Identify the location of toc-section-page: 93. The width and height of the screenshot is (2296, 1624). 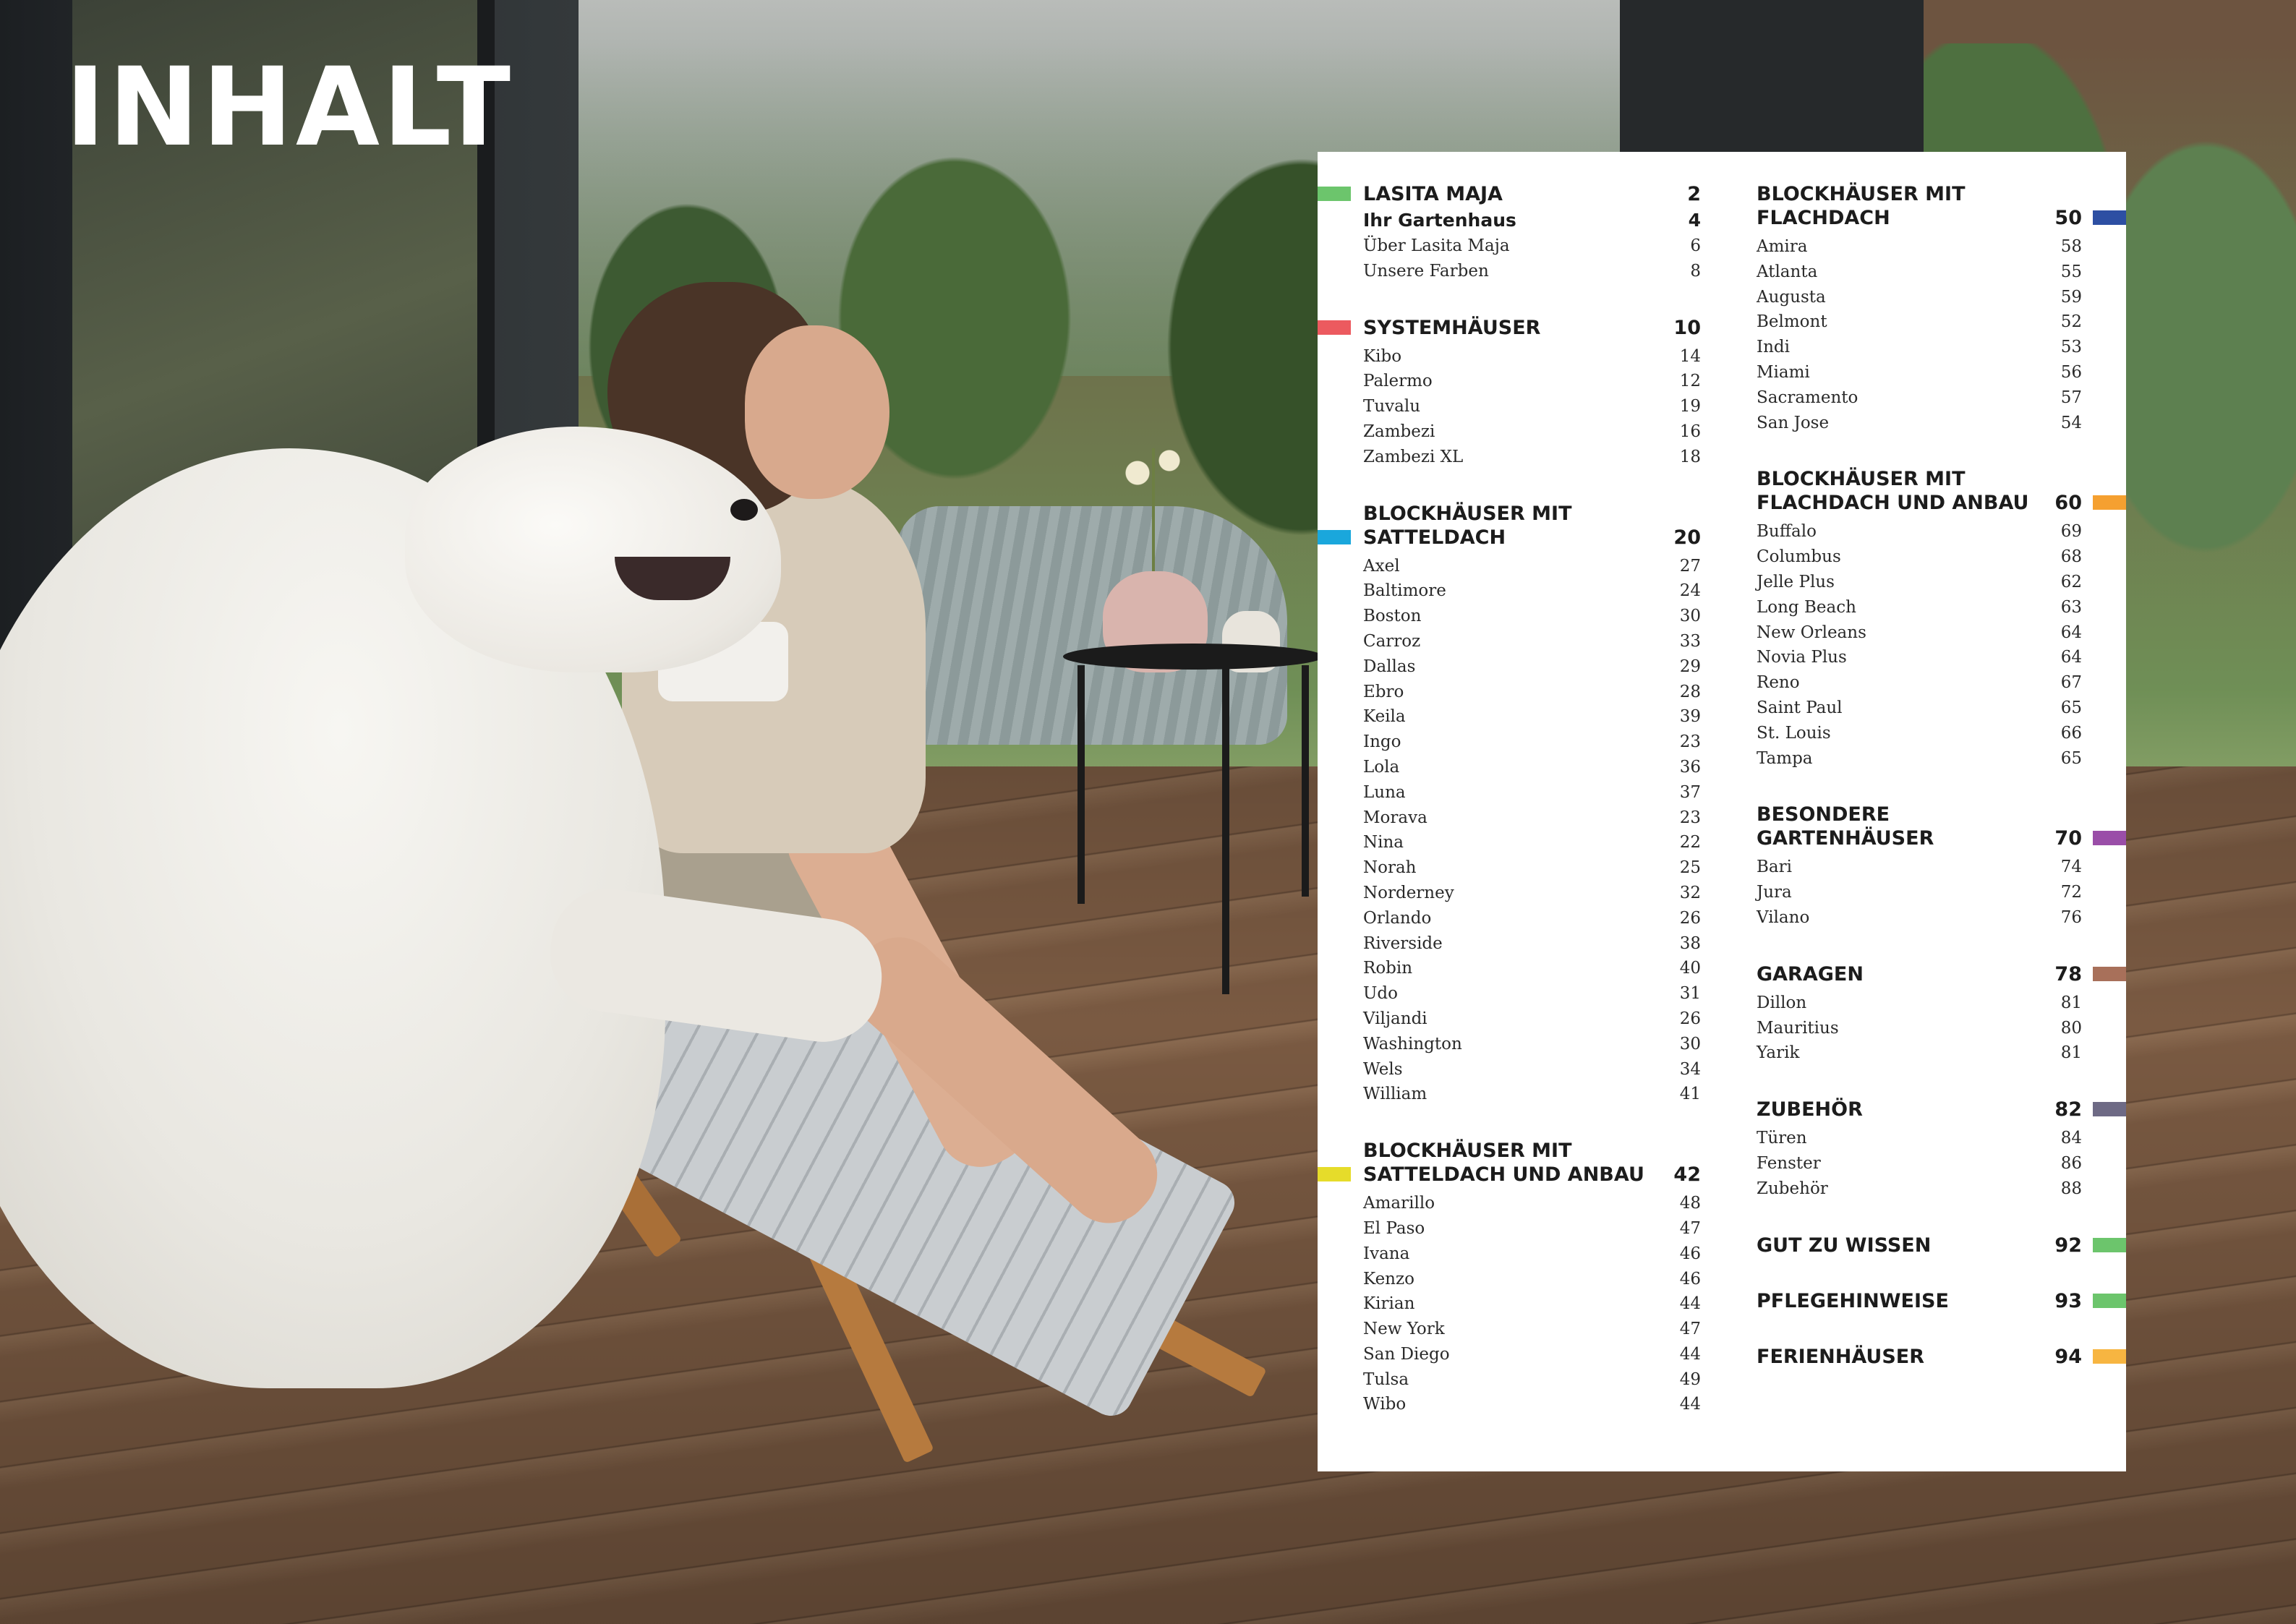
(2068, 1300).